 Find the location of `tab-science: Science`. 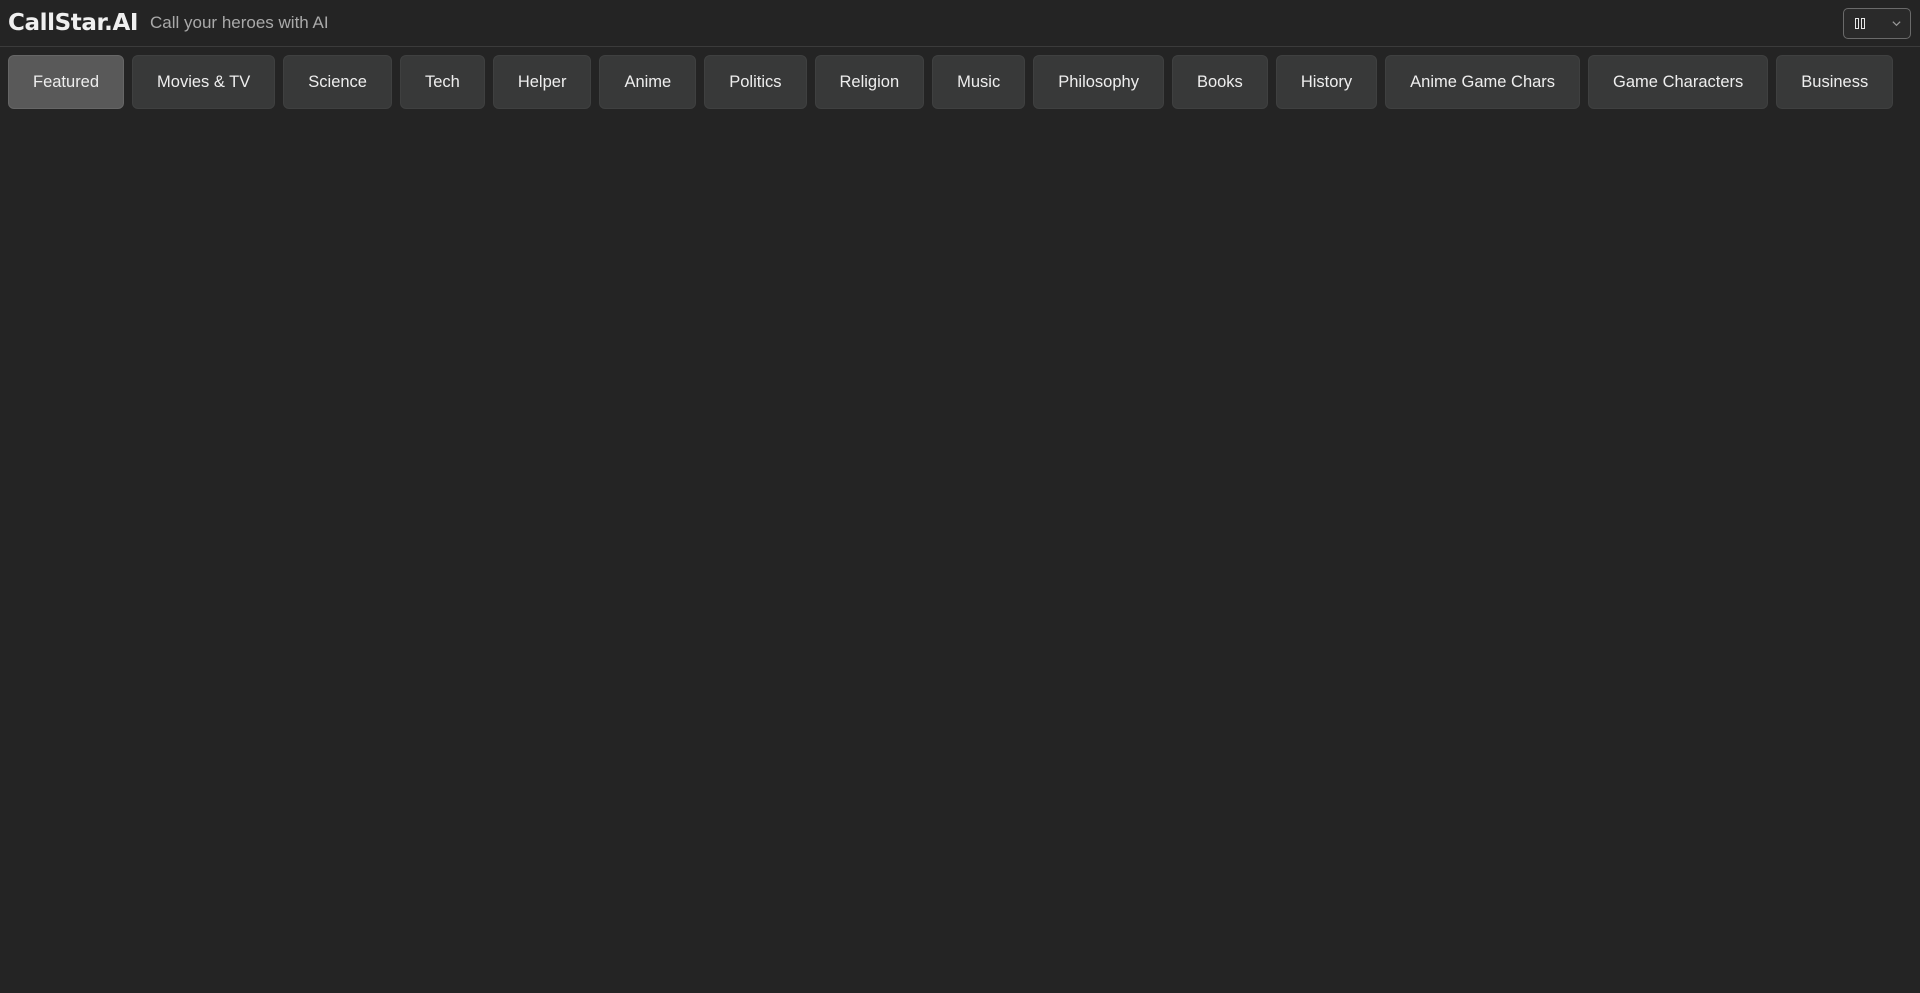

tab-science: Science is located at coordinates (337, 82).